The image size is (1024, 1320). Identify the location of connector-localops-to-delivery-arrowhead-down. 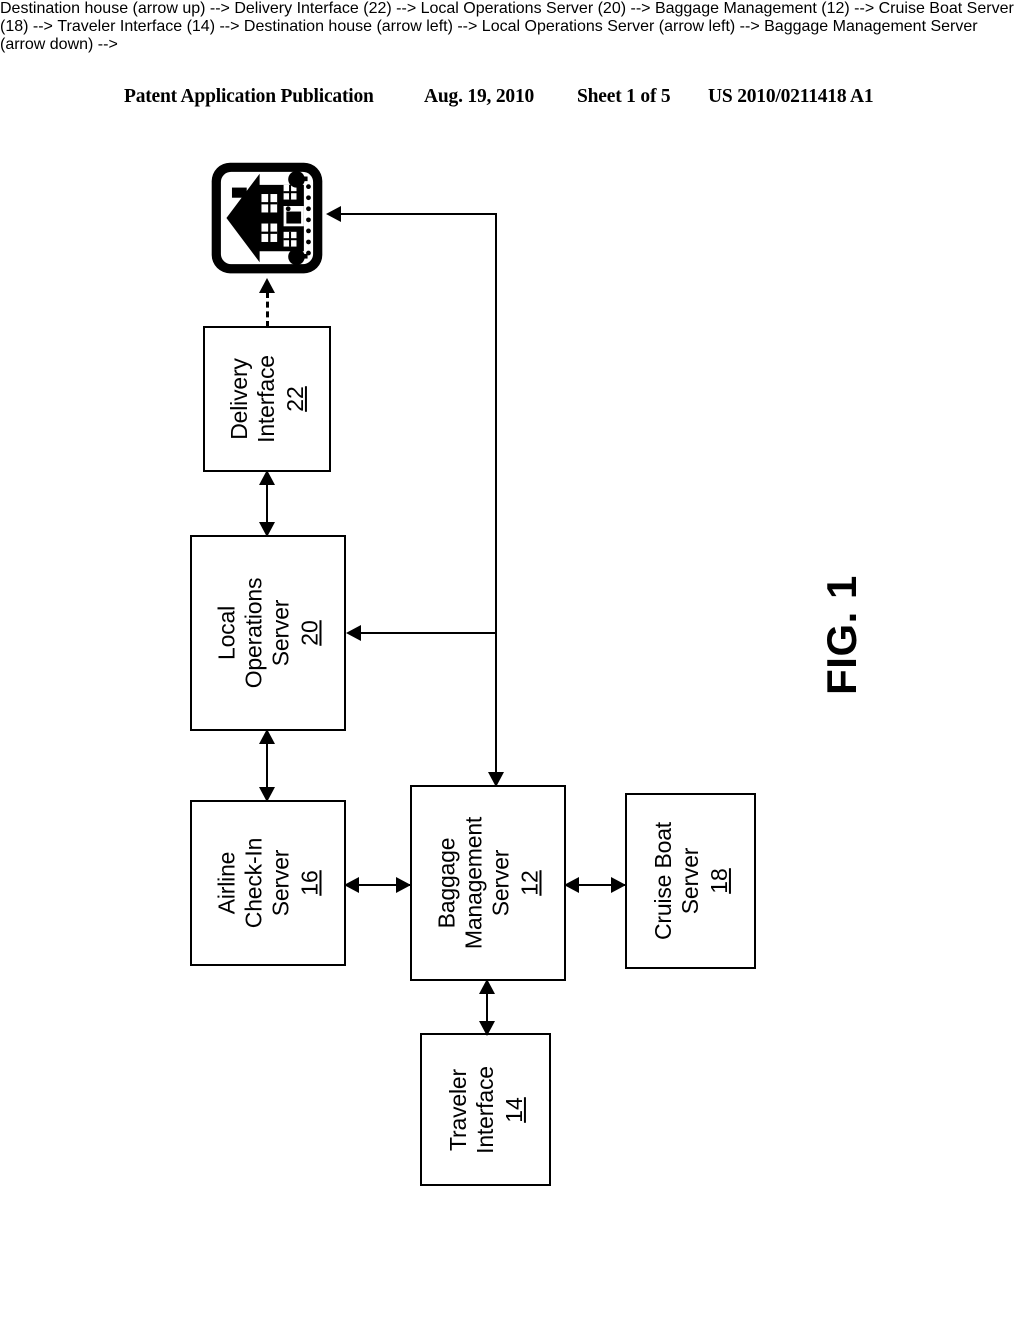
(267, 529).